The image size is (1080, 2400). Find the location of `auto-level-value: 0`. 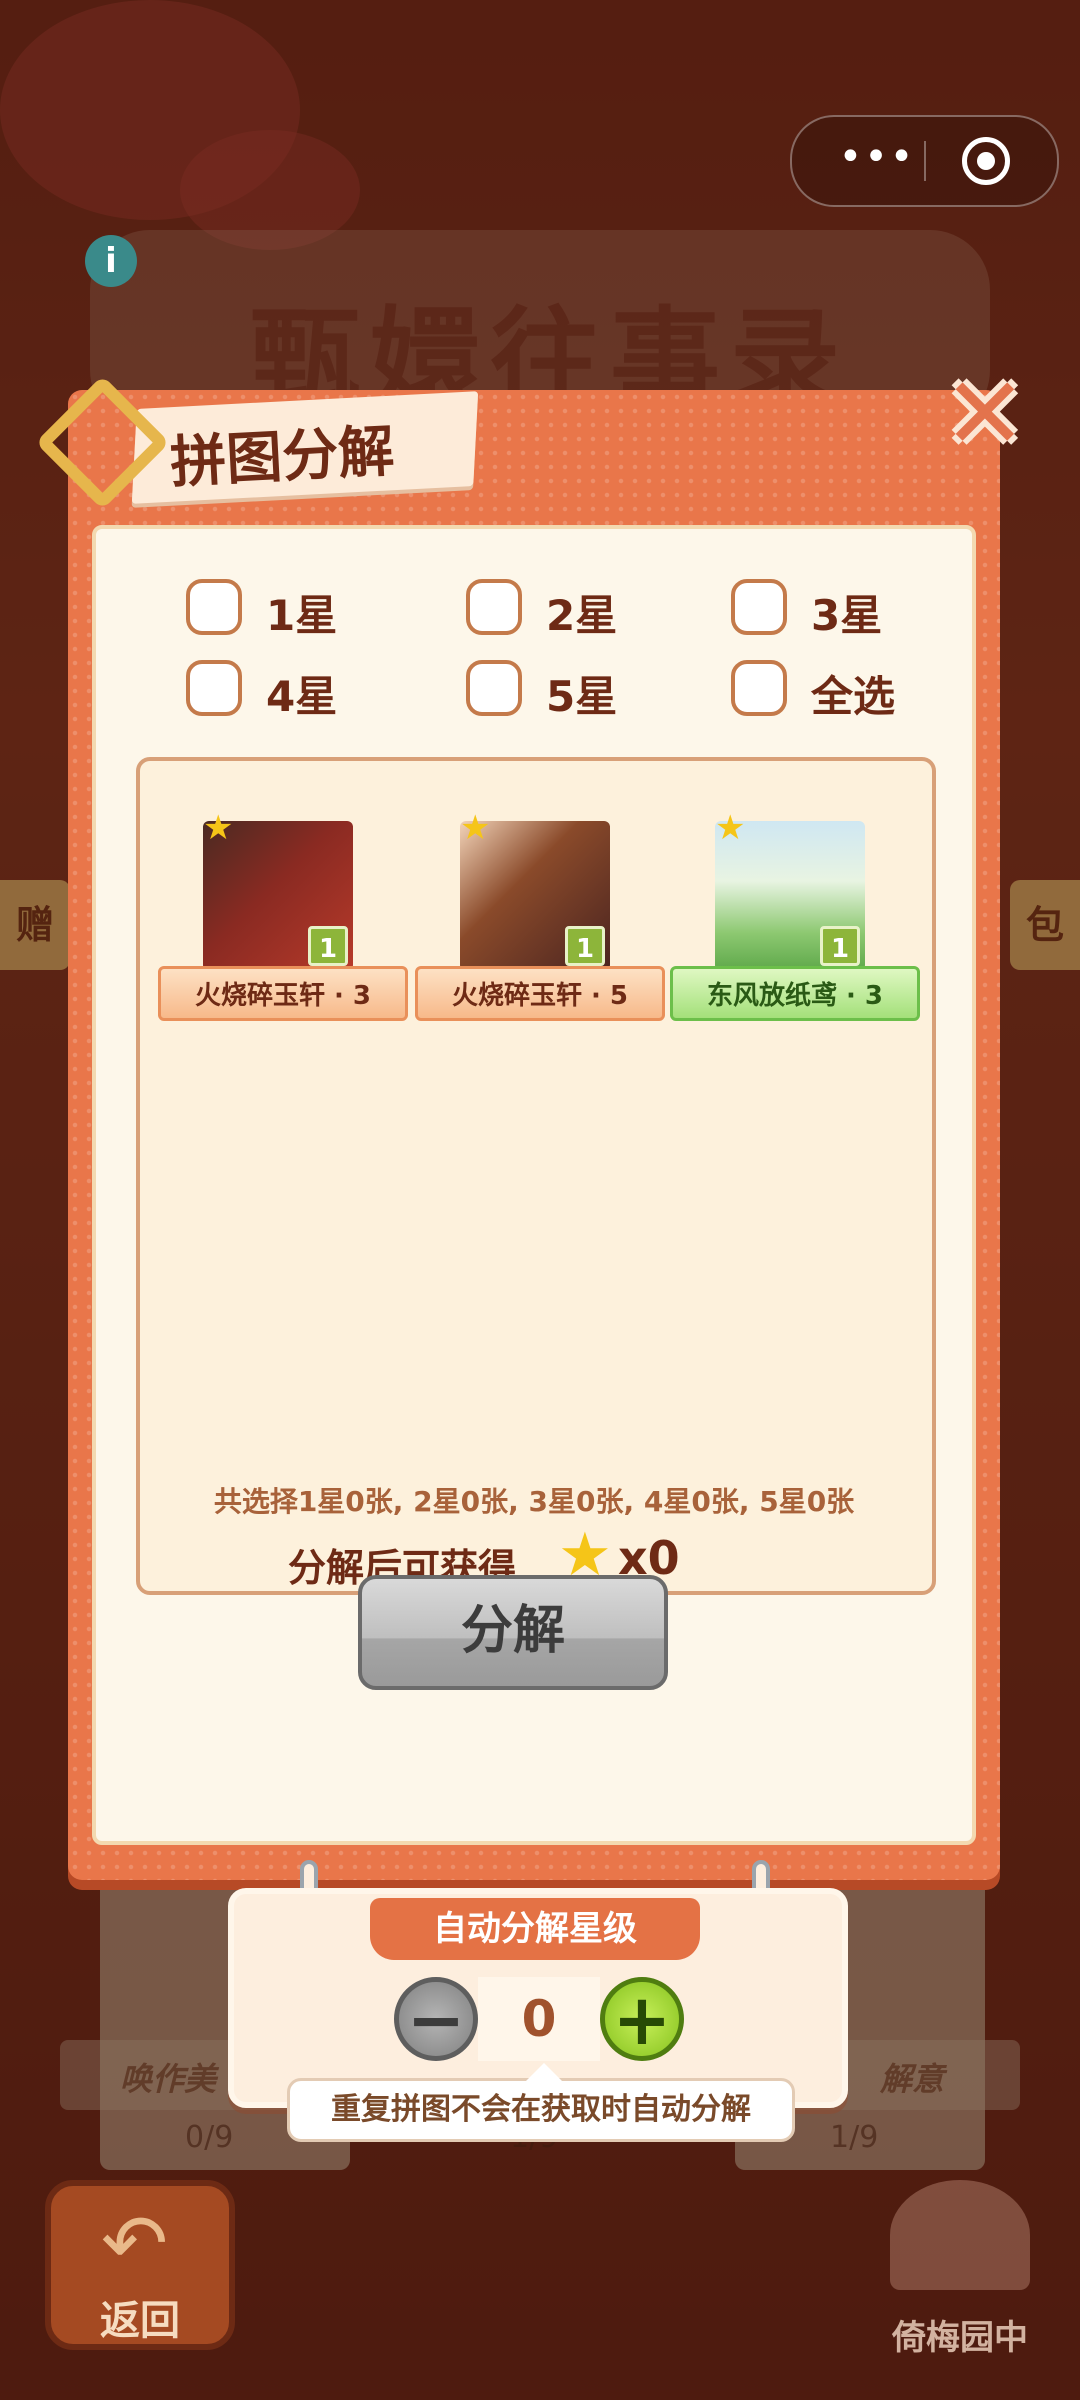

auto-level-value: 0 is located at coordinates (539, 2019).